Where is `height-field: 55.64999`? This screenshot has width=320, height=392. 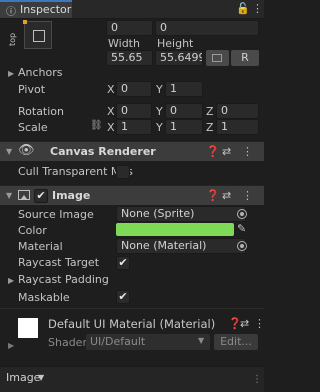 height-field: 55.64999 is located at coordinates (179, 58).